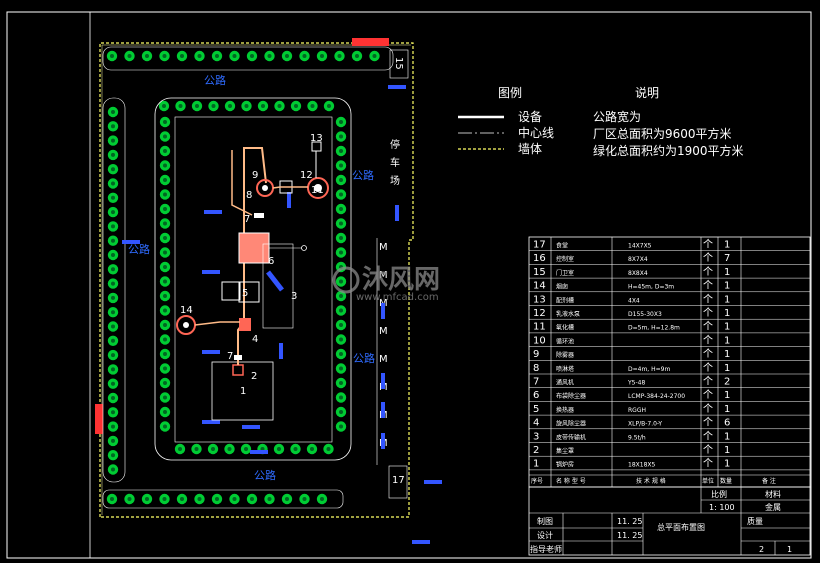 Image resolution: width=820 pixels, height=563 pixels. Describe the element at coordinates (651, 287) in the screenshot. I see `table-cell: H=45m, D=3m` at that location.